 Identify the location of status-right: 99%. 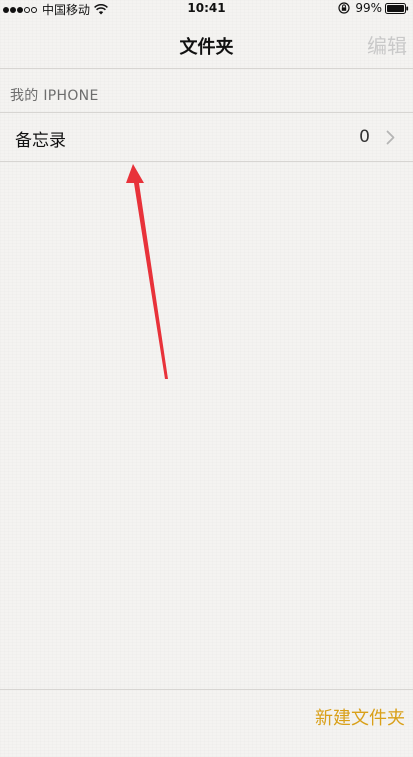
(373, 8).